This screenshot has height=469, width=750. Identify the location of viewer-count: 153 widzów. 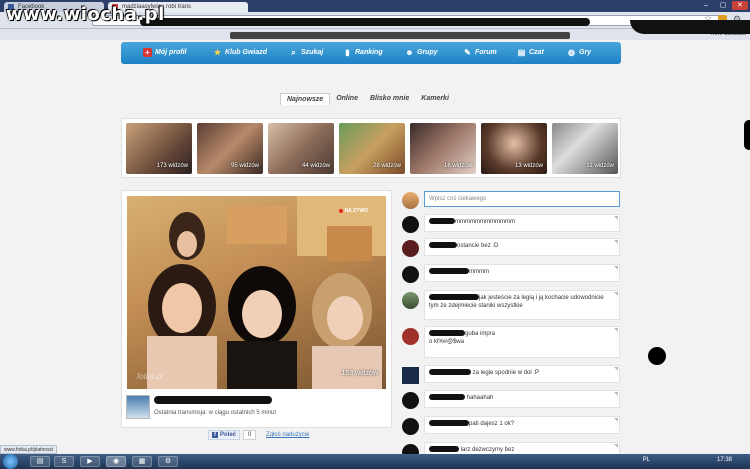
(359, 373).